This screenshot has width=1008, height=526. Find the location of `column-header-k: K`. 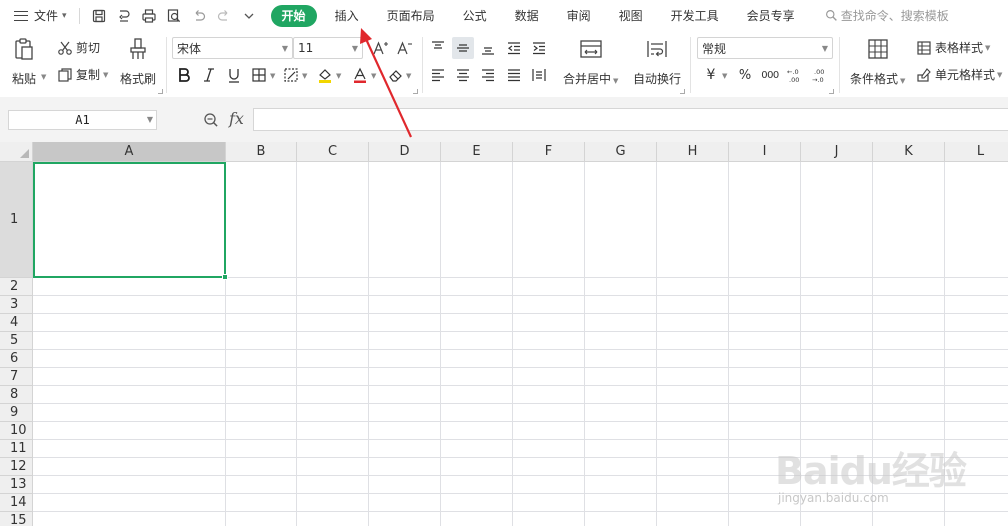

column-header-k: K is located at coordinates (909, 152).